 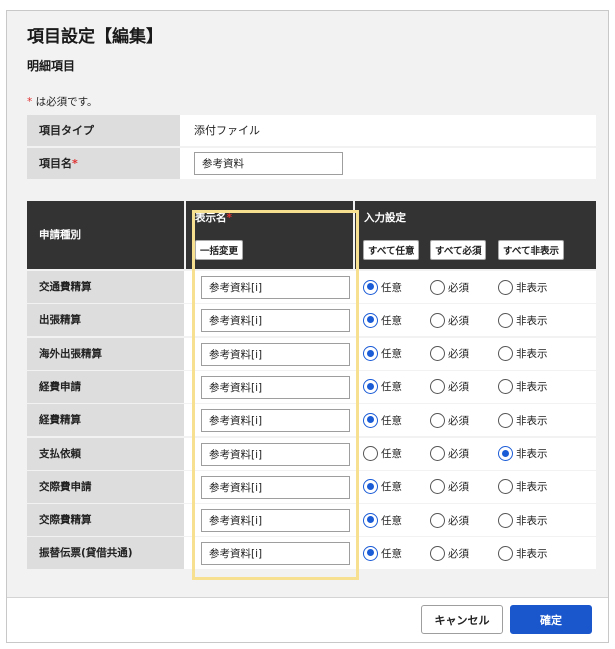 What do you see at coordinates (268, 163) in the screenshot?
I see `item-name-input` at bounding box center [268, 163].